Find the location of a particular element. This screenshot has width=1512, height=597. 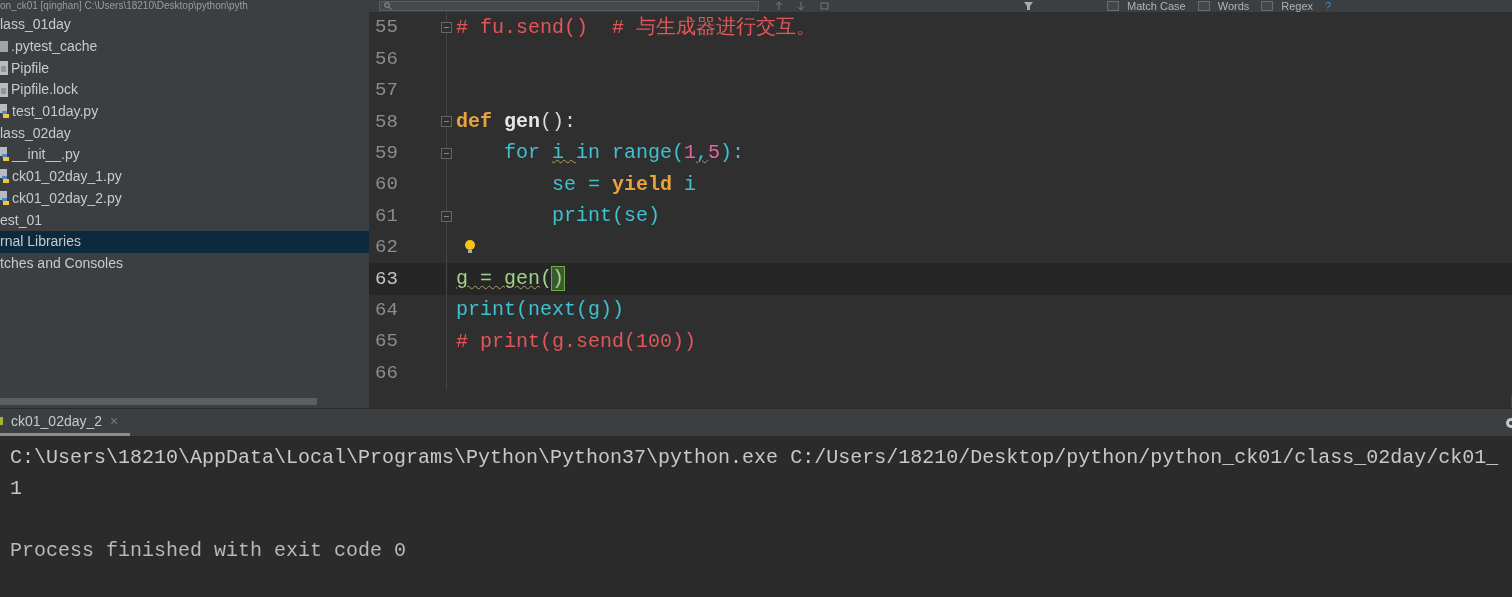

option-label: Match Case is located at coordinates (1156, 6).